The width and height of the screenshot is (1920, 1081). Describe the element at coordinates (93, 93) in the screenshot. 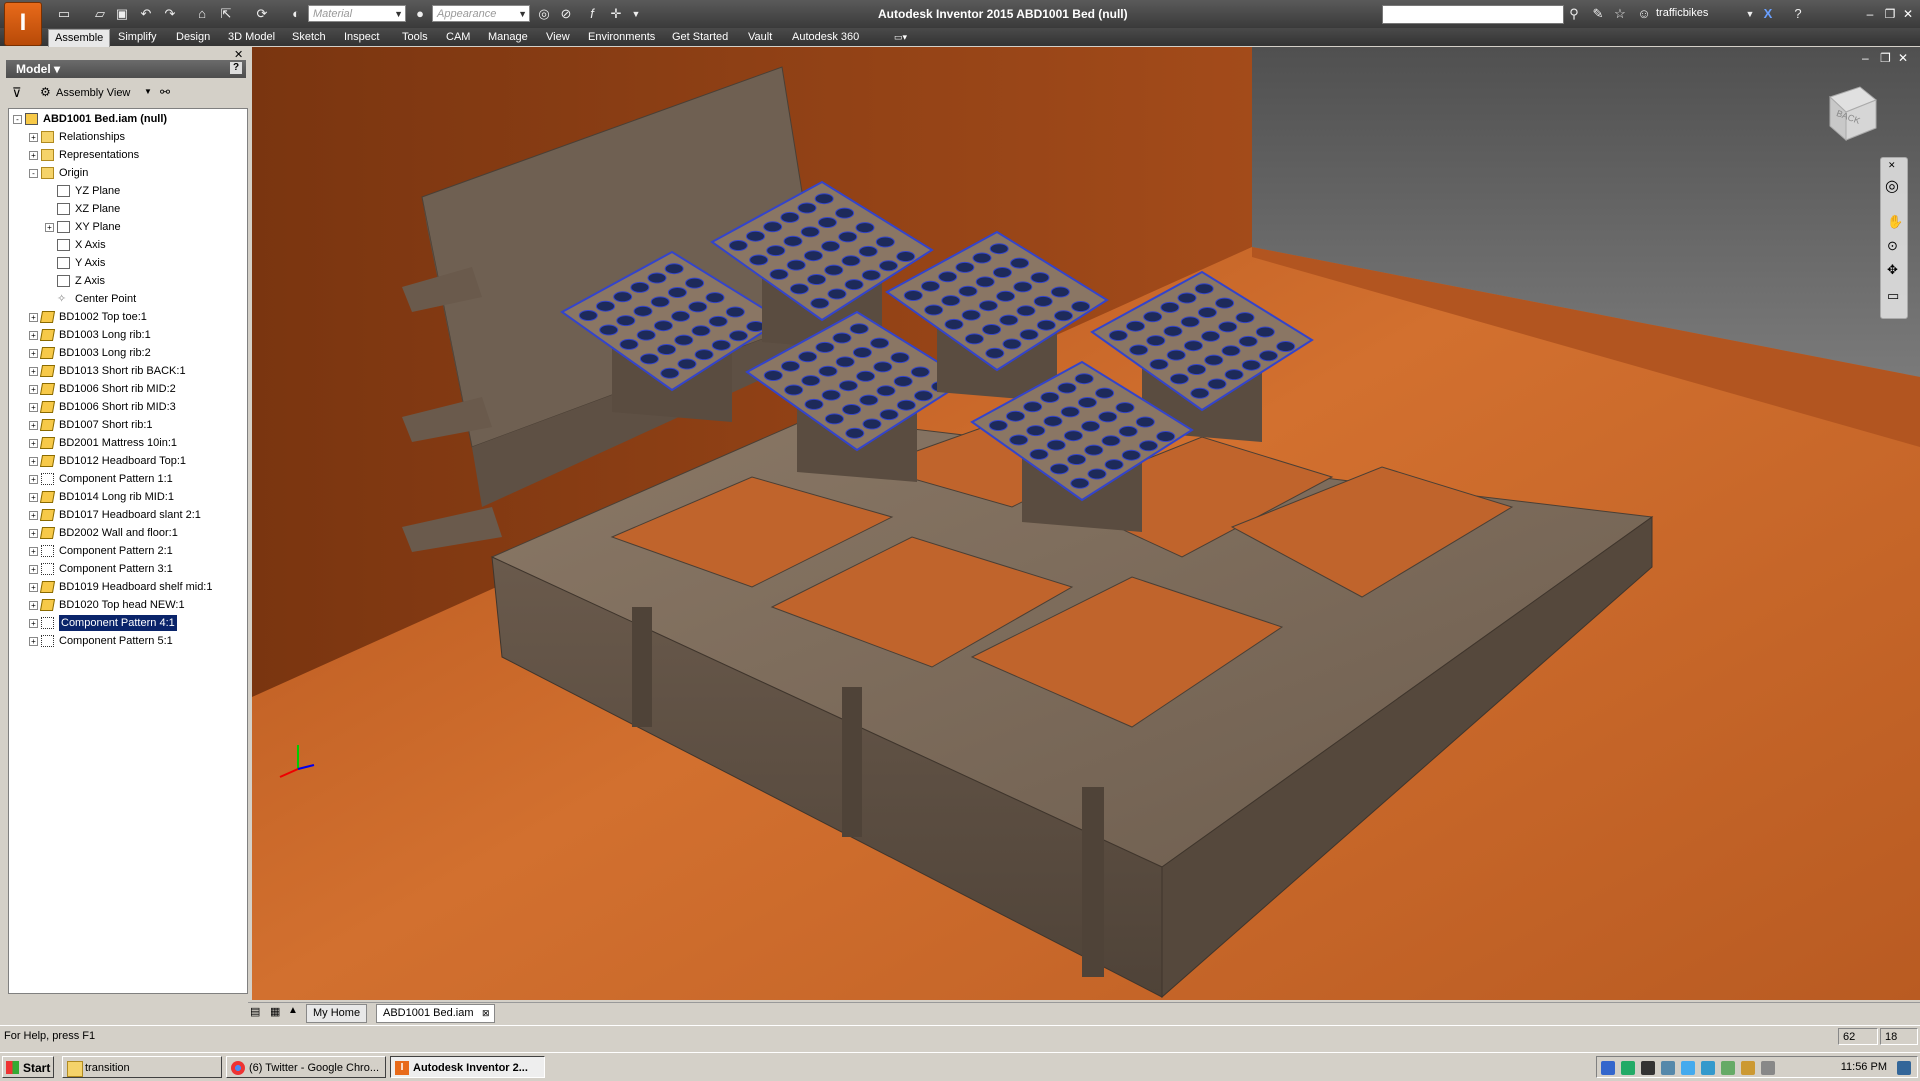

I see `assembly-view-dropdown: Assembly View` at that location.